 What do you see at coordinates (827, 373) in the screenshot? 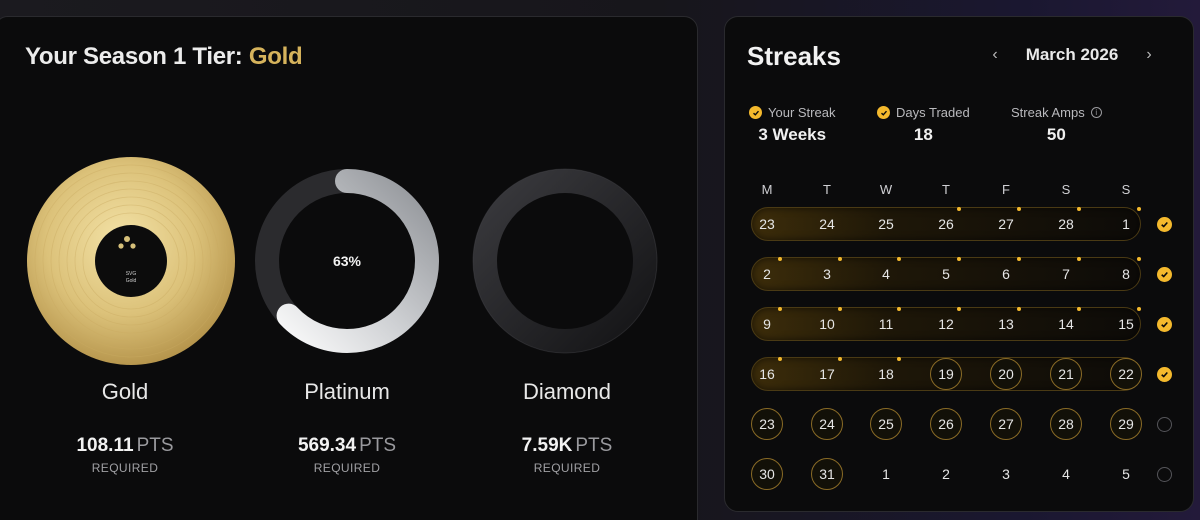
I see `calendar-day: 17` at bounding box center [827, 373].